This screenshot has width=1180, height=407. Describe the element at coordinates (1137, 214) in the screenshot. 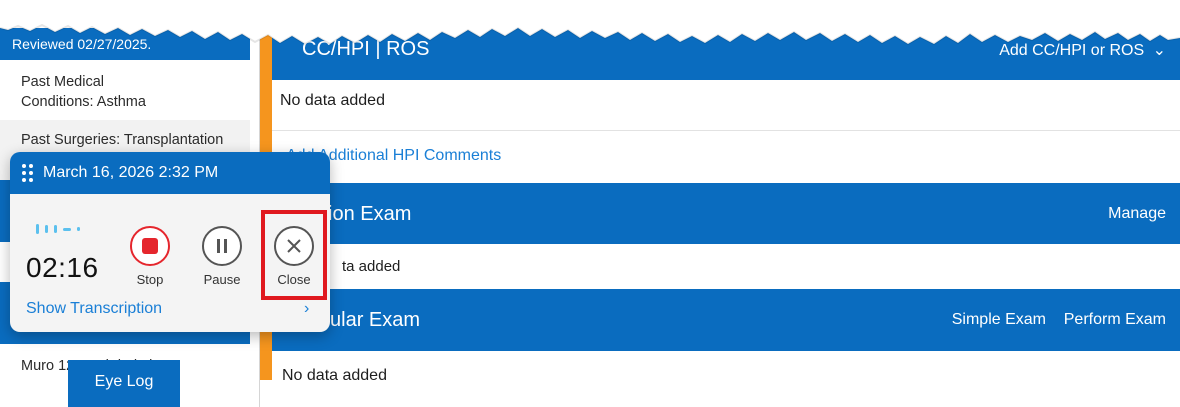

I see `manage-button: Manage` at that location.